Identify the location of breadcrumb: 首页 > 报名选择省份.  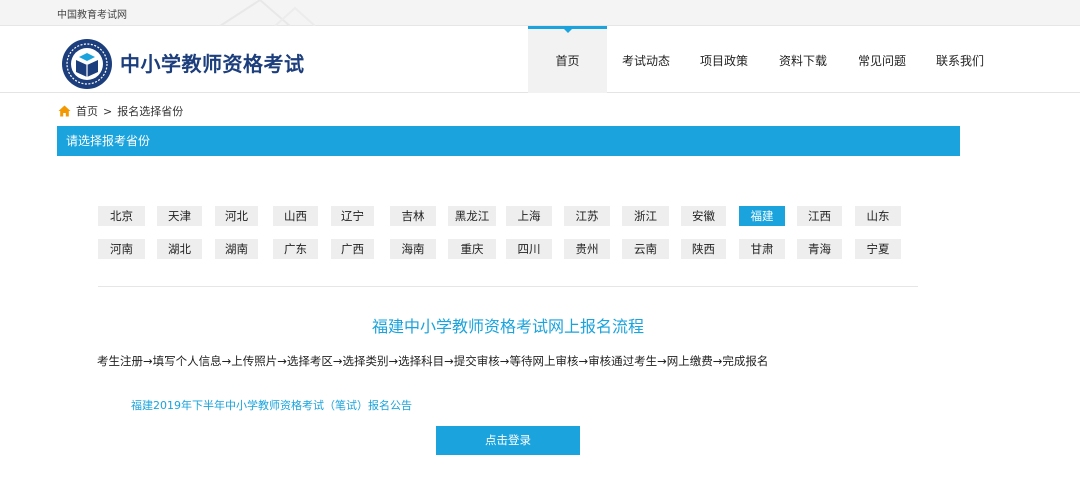
(120, 111).